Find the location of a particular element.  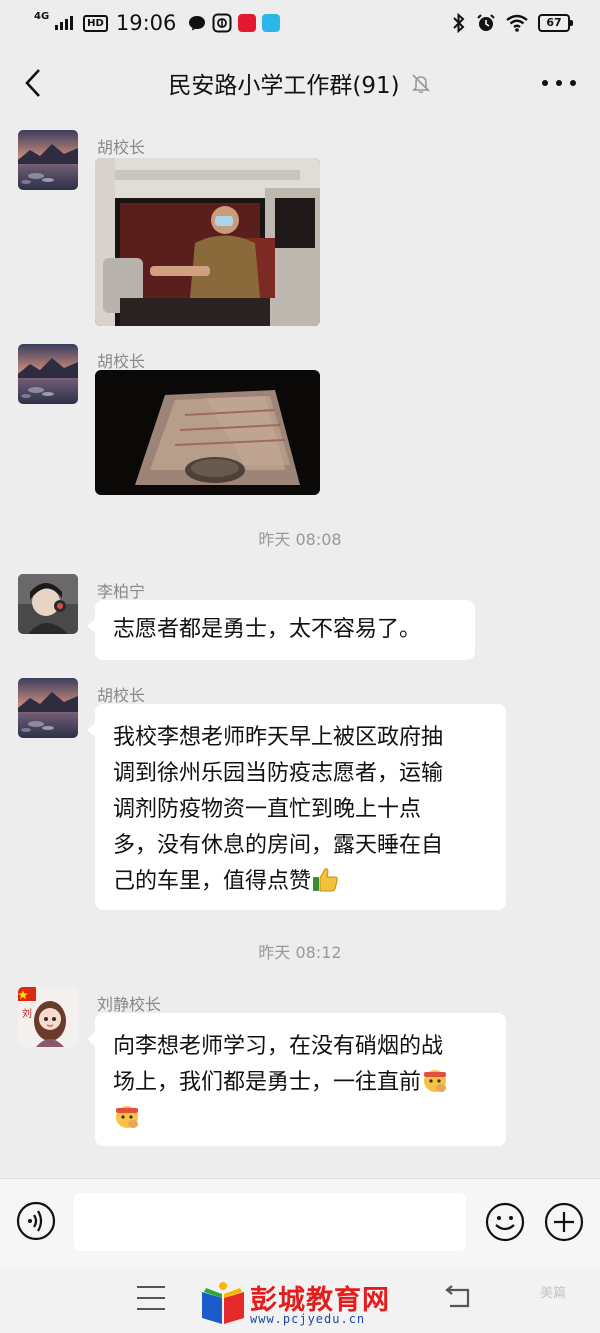

thumbs-up-icon is located at coordinates (325, 879).